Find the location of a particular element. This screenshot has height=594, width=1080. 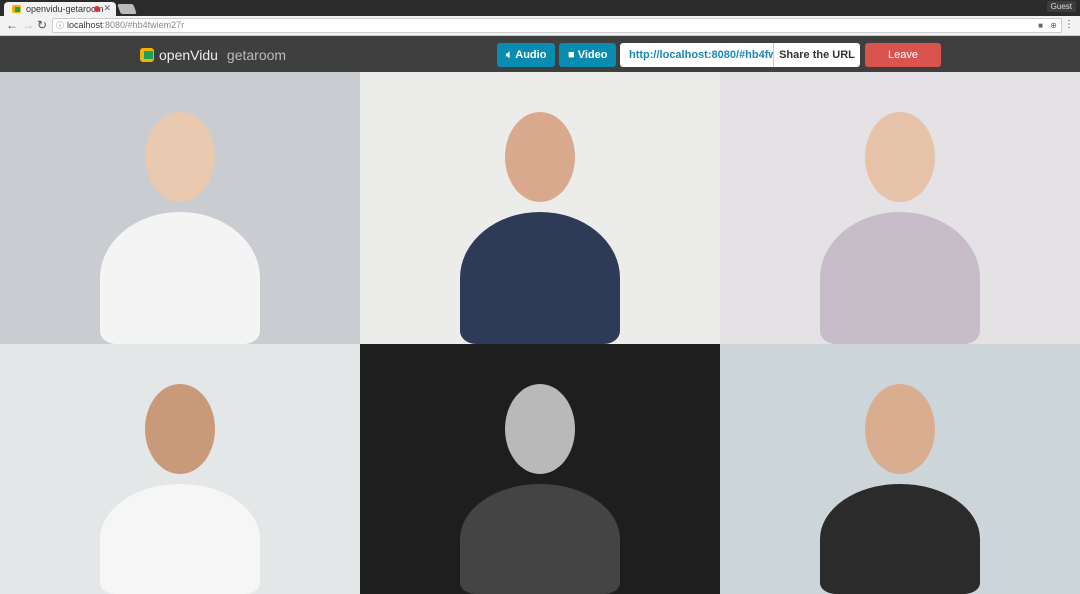

reload-icon: ↻ is located at coordinates (42, 25).